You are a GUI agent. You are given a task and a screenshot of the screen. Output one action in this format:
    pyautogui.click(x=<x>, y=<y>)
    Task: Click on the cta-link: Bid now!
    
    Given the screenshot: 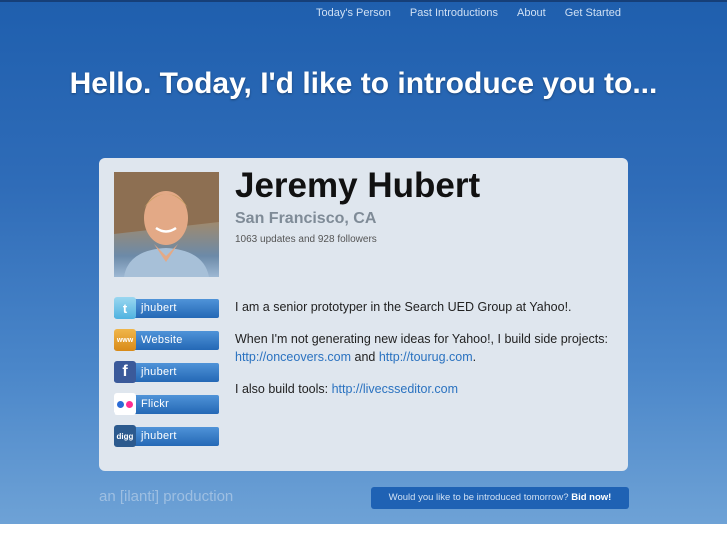 What is the action you would take?
    pyautogui.click(x=591, y=497)
    